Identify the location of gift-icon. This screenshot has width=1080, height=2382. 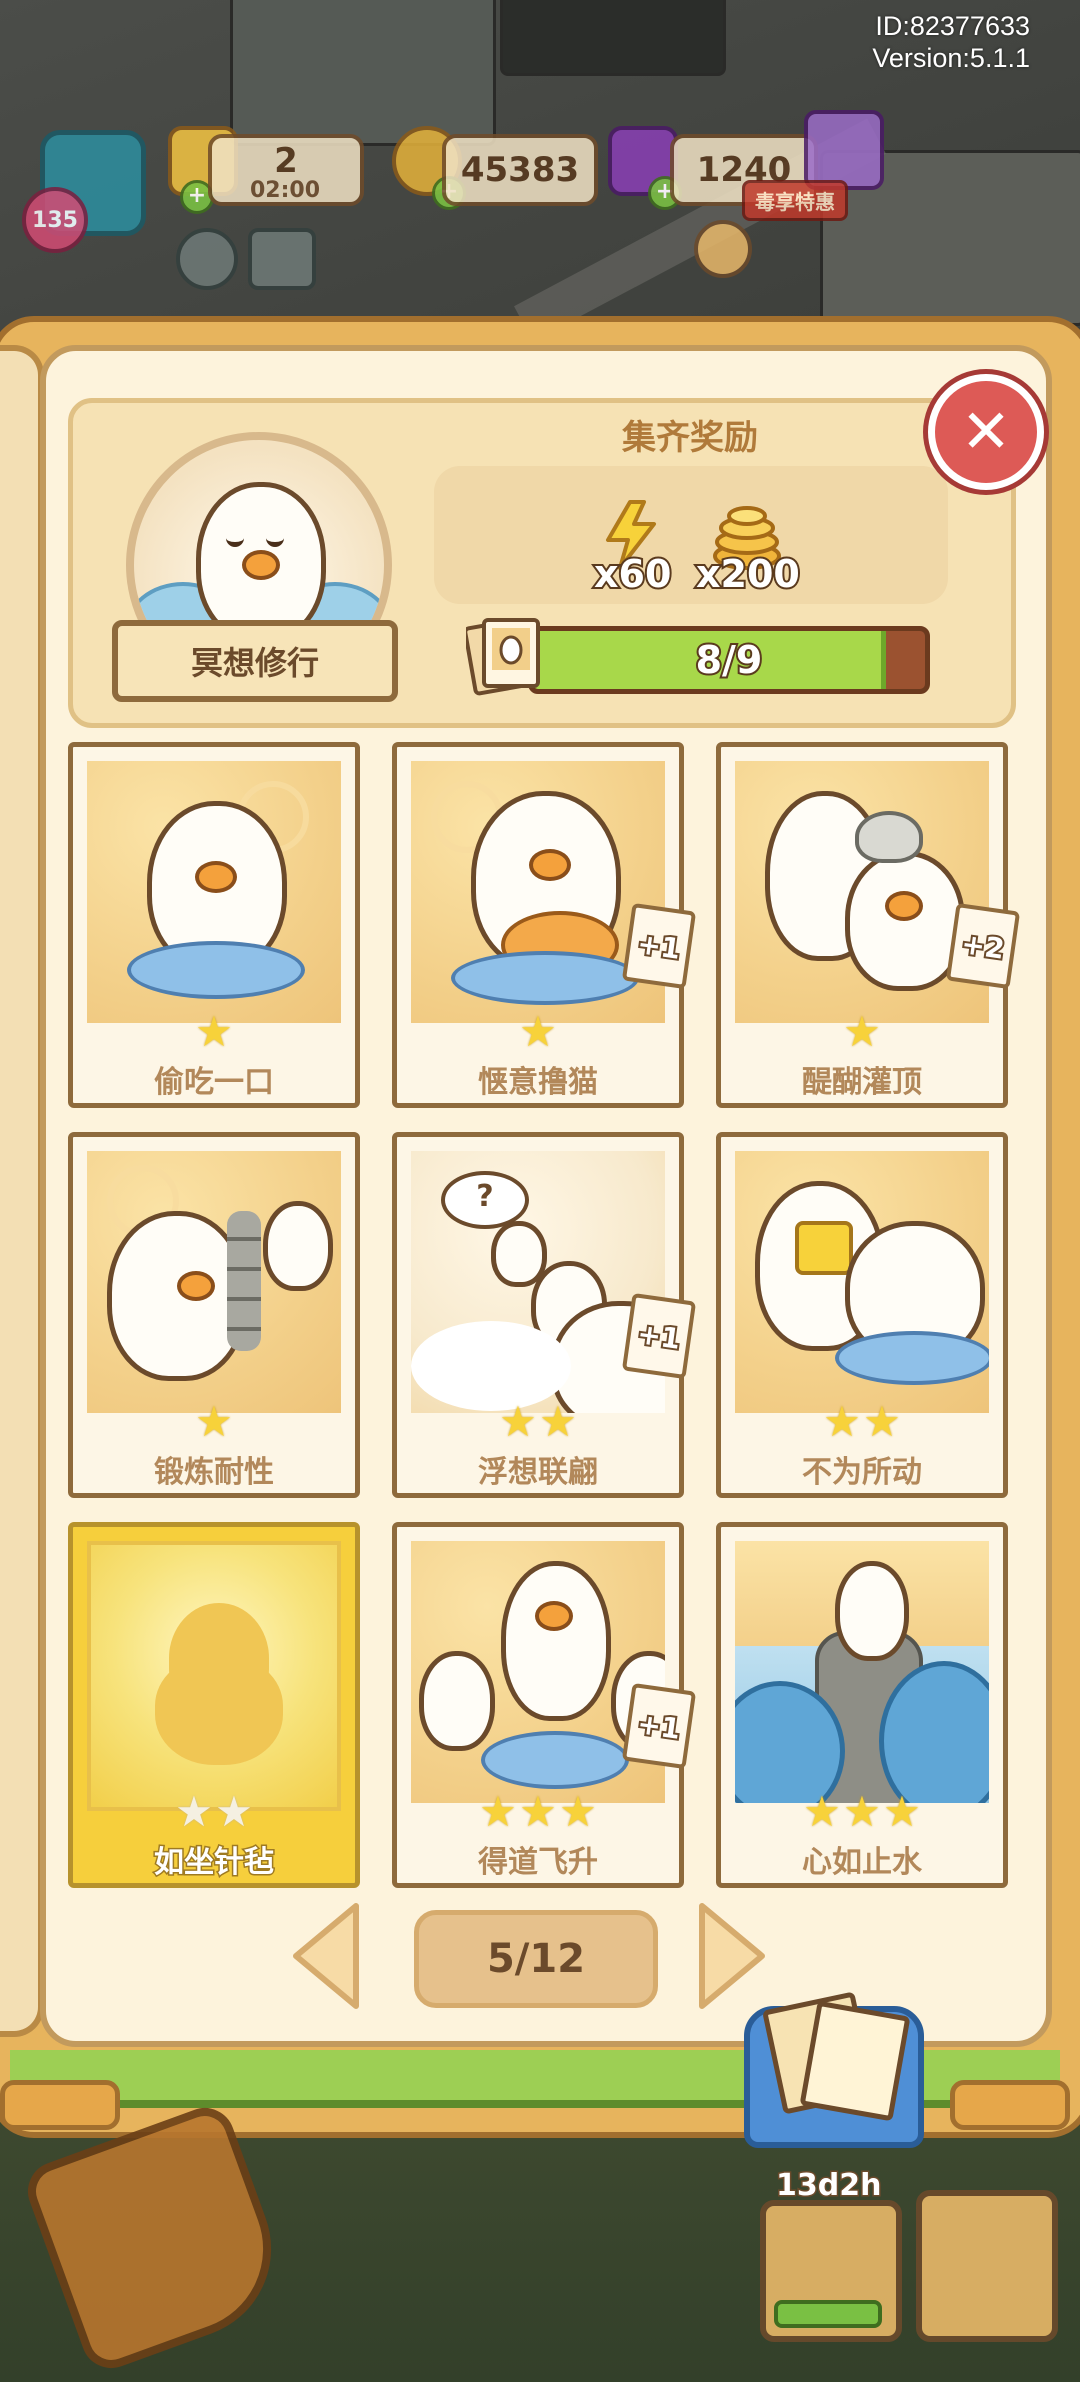
(723, 249).